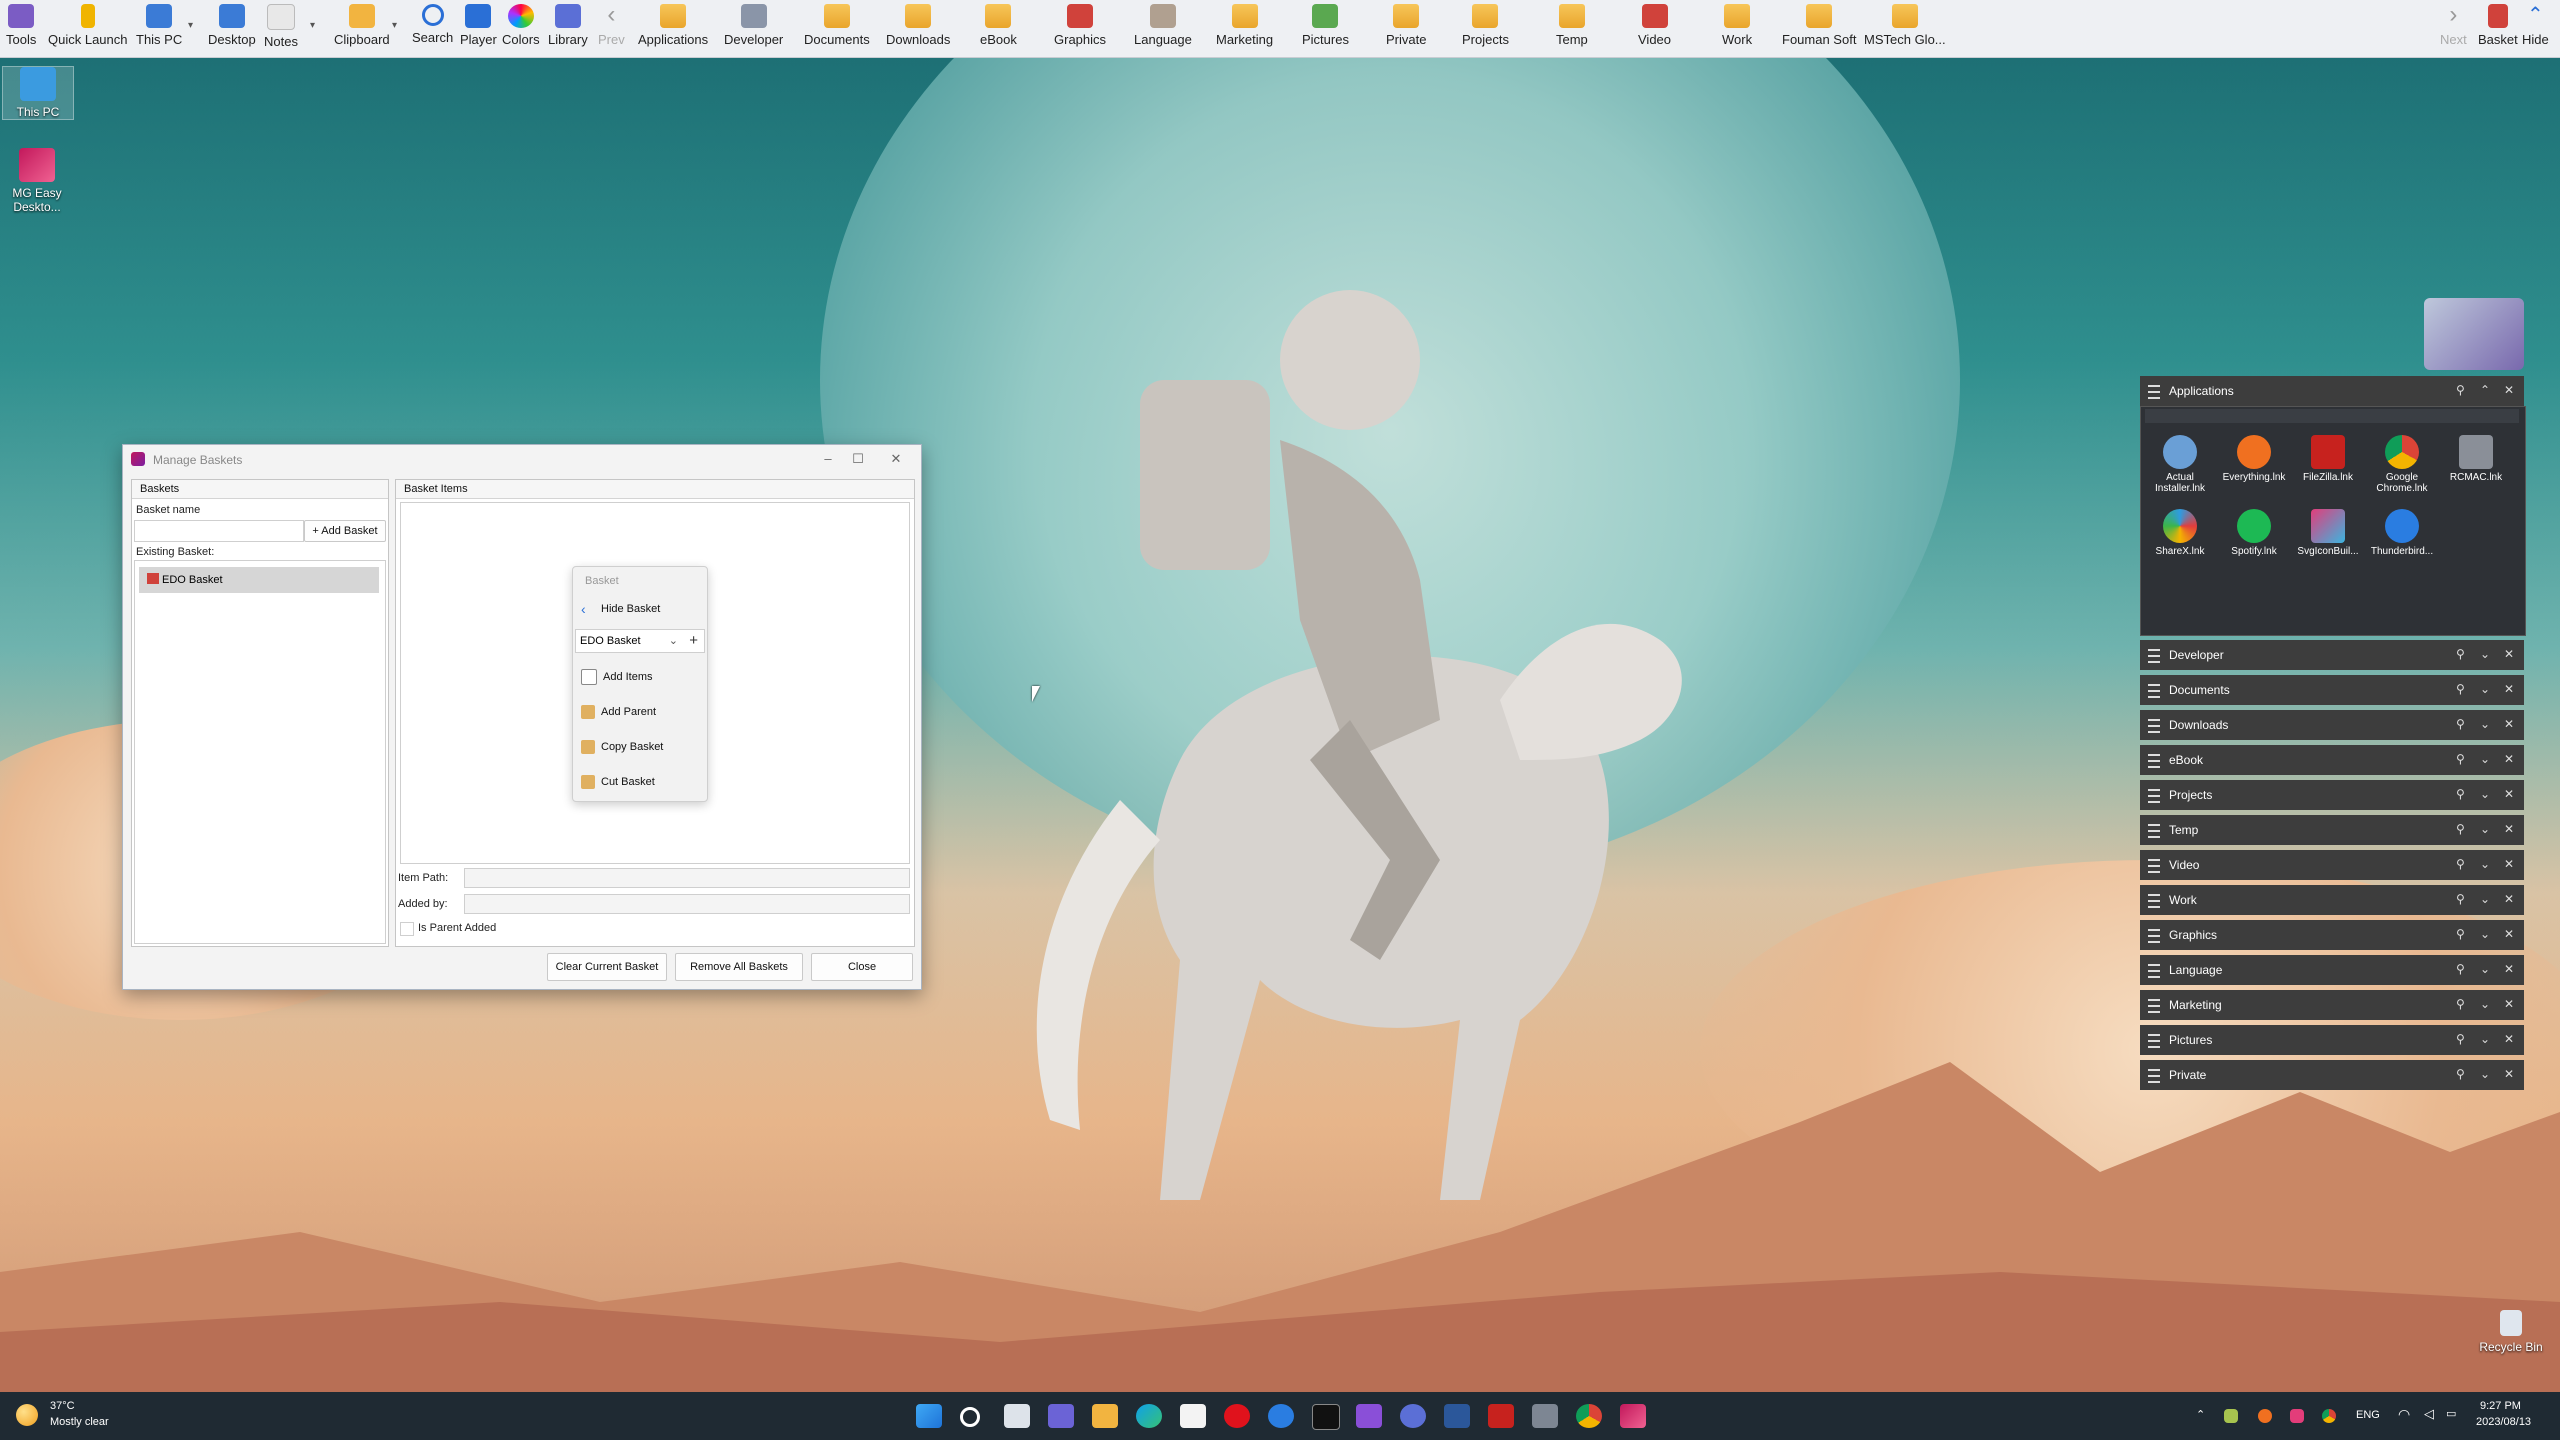  What do you see at coordinates (2453, 28) in the screenshot?
I see `toolbar-next: › Next` at bounding box center [2453, 28].